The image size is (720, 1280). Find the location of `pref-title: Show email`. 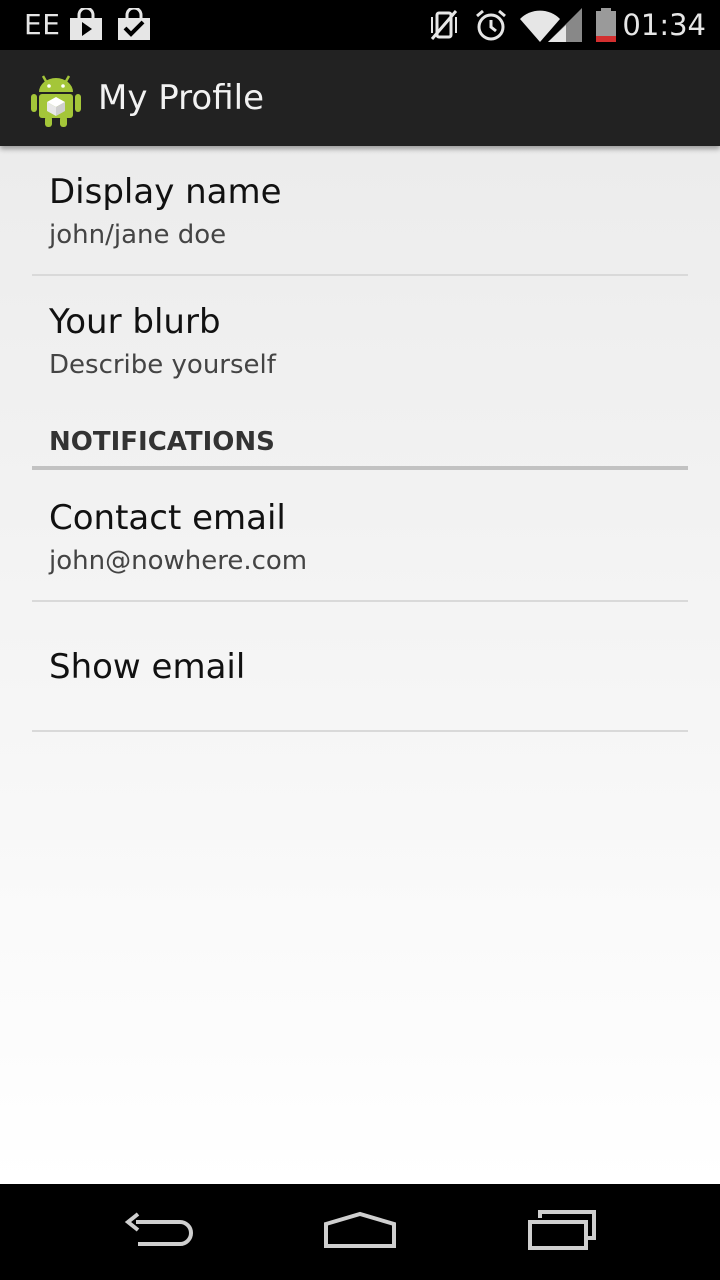

pref-title: Show email is located at coordinates (147, 667).